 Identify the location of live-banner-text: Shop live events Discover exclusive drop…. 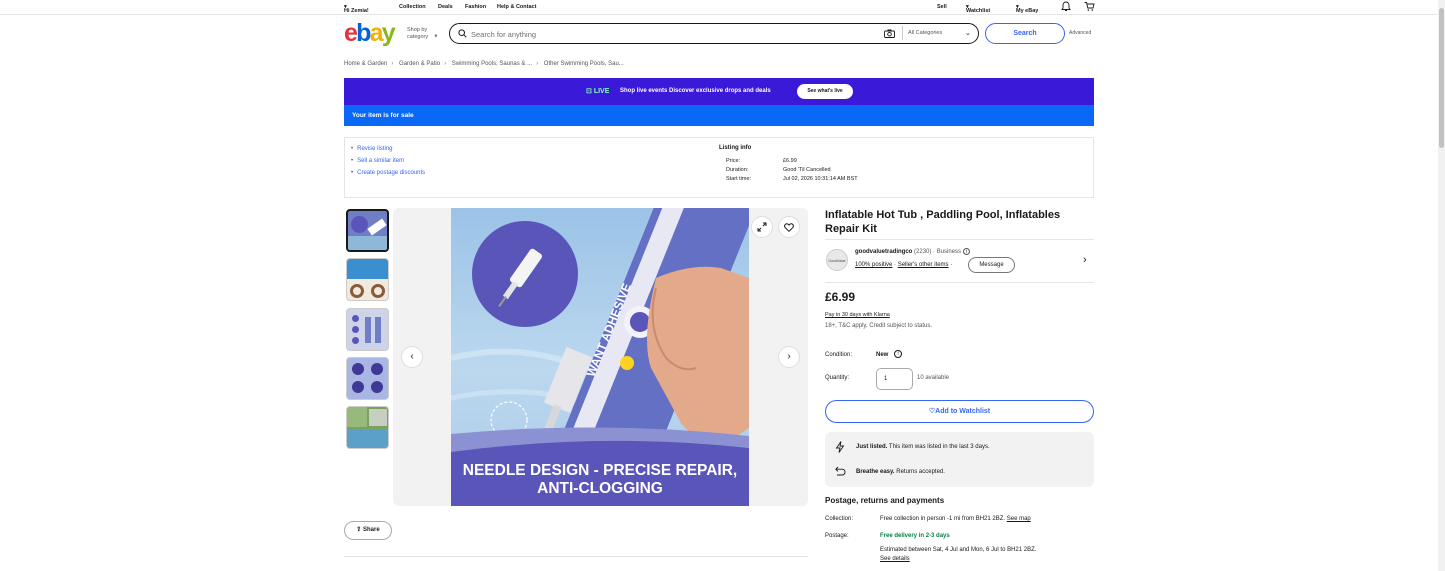
(695, 91).